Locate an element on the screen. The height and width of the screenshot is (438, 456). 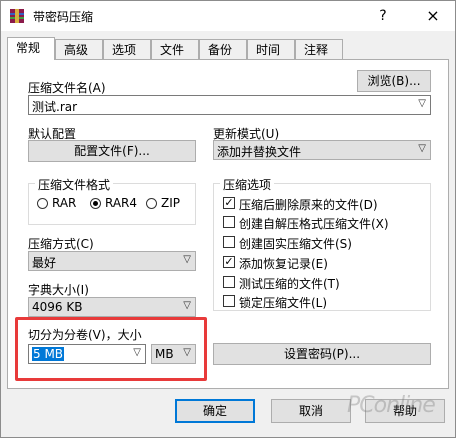
delete-after-label: 压缩后删除原来的文件(D) is located at coordinates (308, 205).